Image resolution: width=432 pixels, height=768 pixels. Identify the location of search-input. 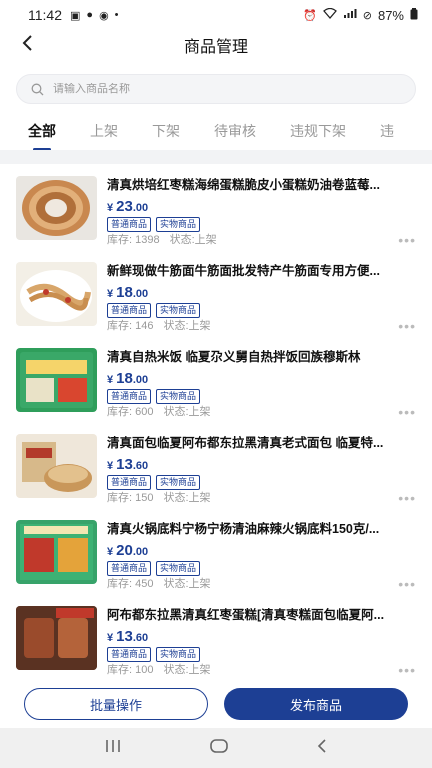
(227, 89).